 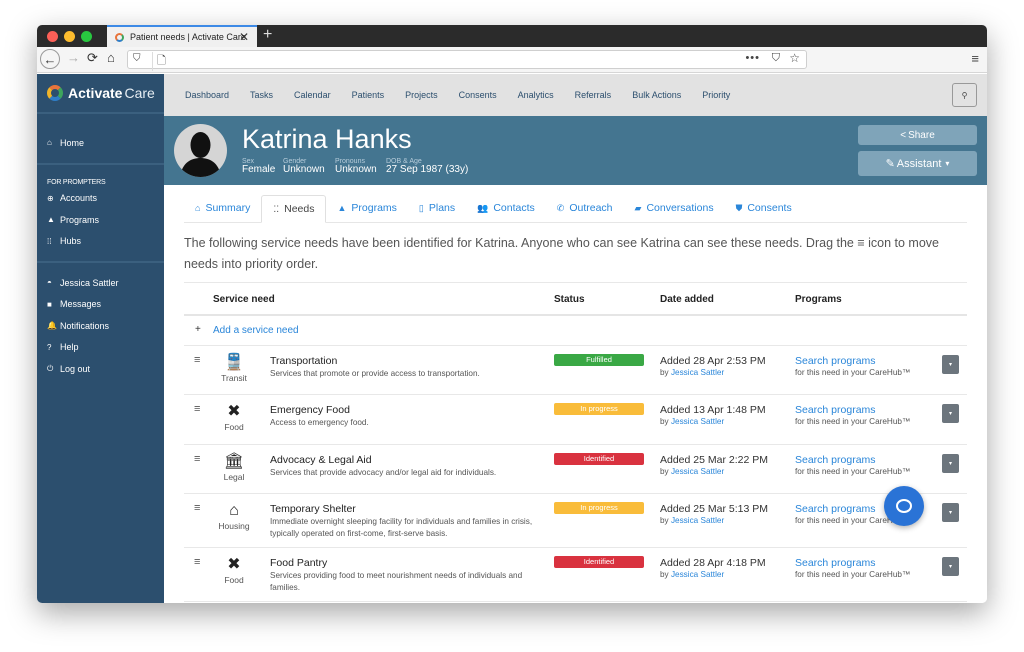 What do you see at coordinates (100, 199) in the screenshot?
I see `sidebar-item-accounts: ⊕ Accounts` at bounding box center [100, 199].